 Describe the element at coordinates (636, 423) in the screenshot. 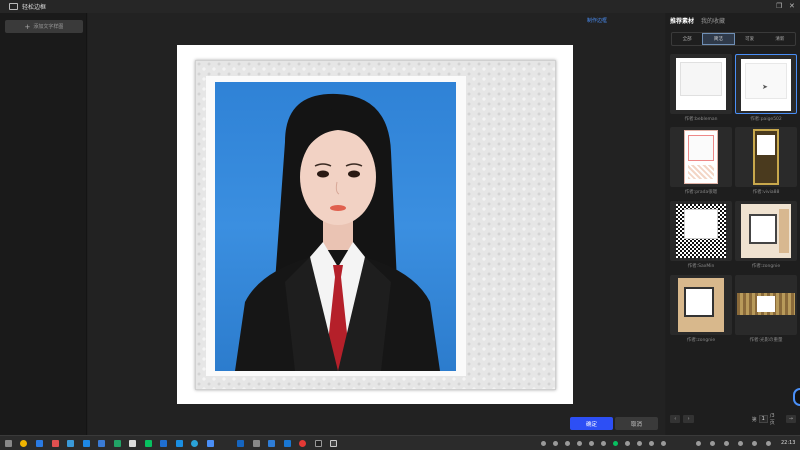

I see `cancel-button: 取消` at that location.